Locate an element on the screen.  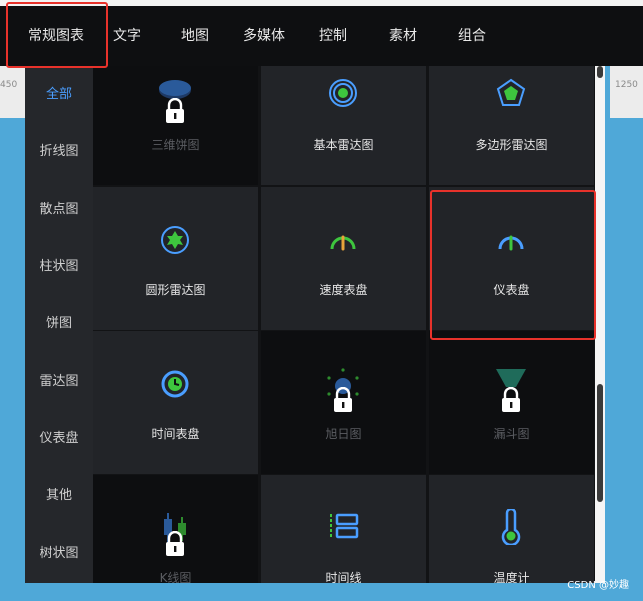
card-label: 多边形雷达图 is located at coordinates (511, 145).